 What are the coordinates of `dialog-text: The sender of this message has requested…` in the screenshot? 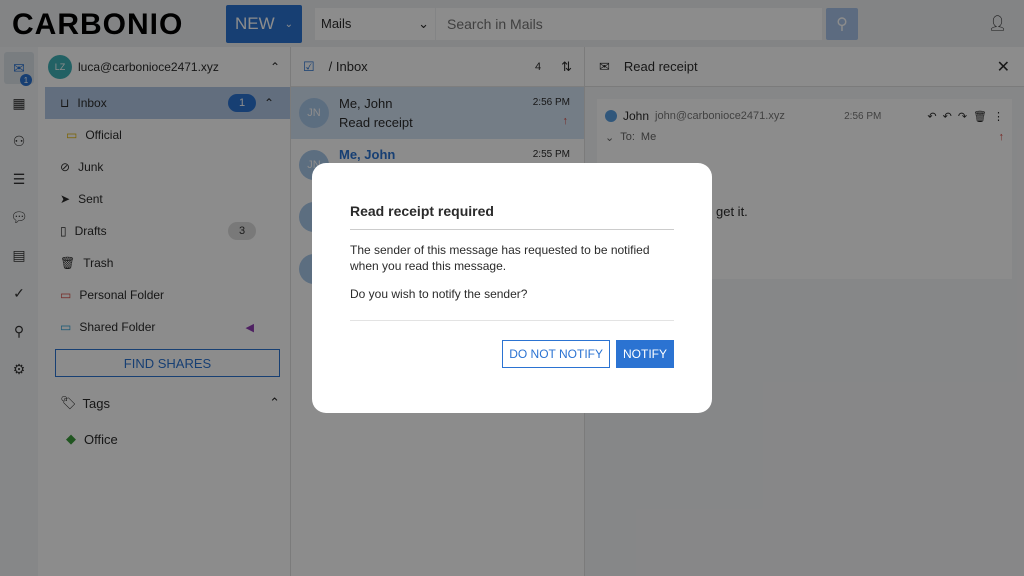 It's located at (500, 258).